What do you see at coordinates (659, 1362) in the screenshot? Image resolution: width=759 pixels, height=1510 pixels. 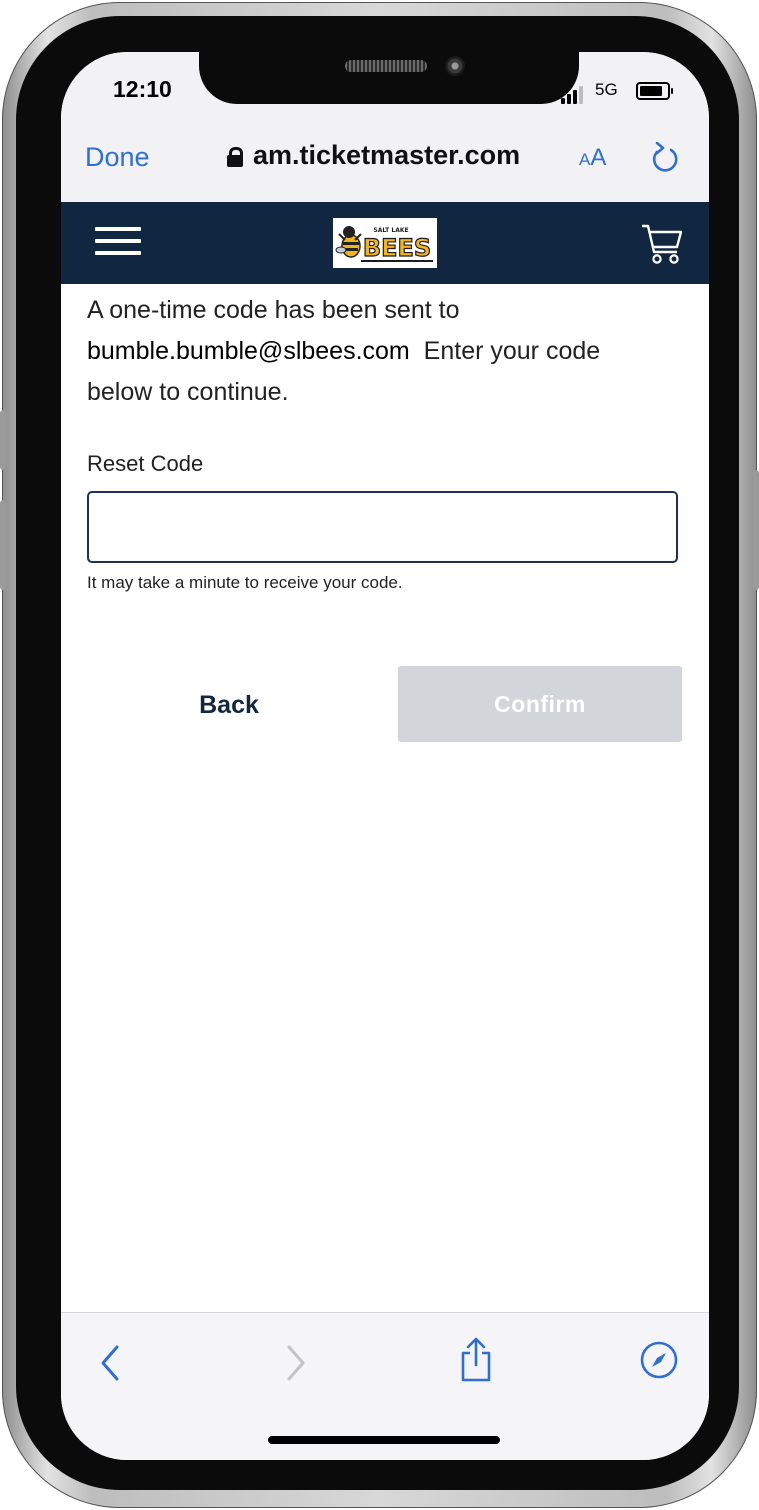 I see `compass-icon` at bounding box center [659, 1362].